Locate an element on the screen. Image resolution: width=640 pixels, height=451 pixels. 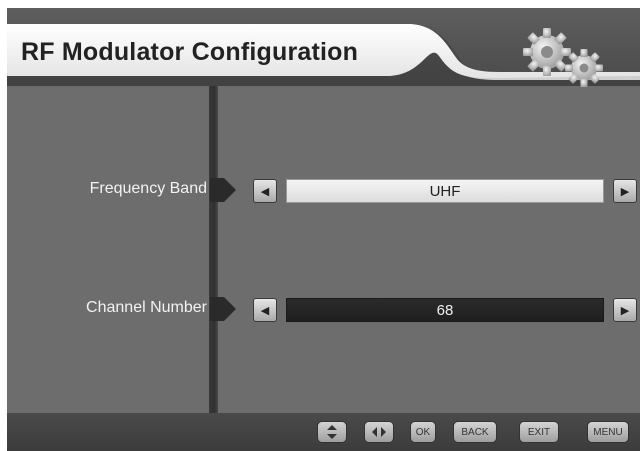
column-divider is located at coordinates (213, 249).